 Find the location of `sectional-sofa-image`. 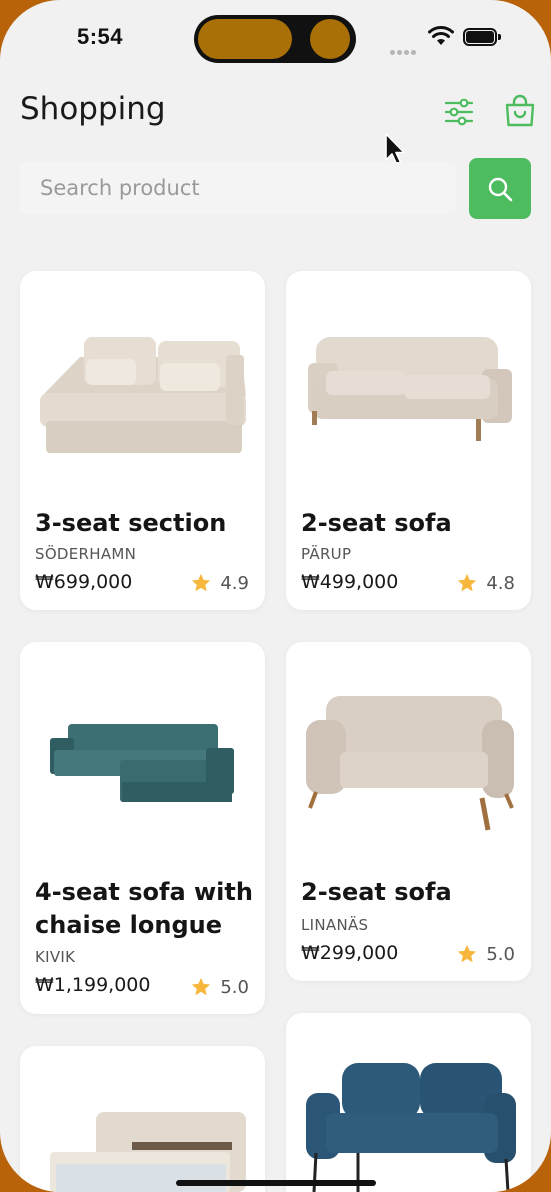

sectional-sofa-image is located at coordinates (142, 763).